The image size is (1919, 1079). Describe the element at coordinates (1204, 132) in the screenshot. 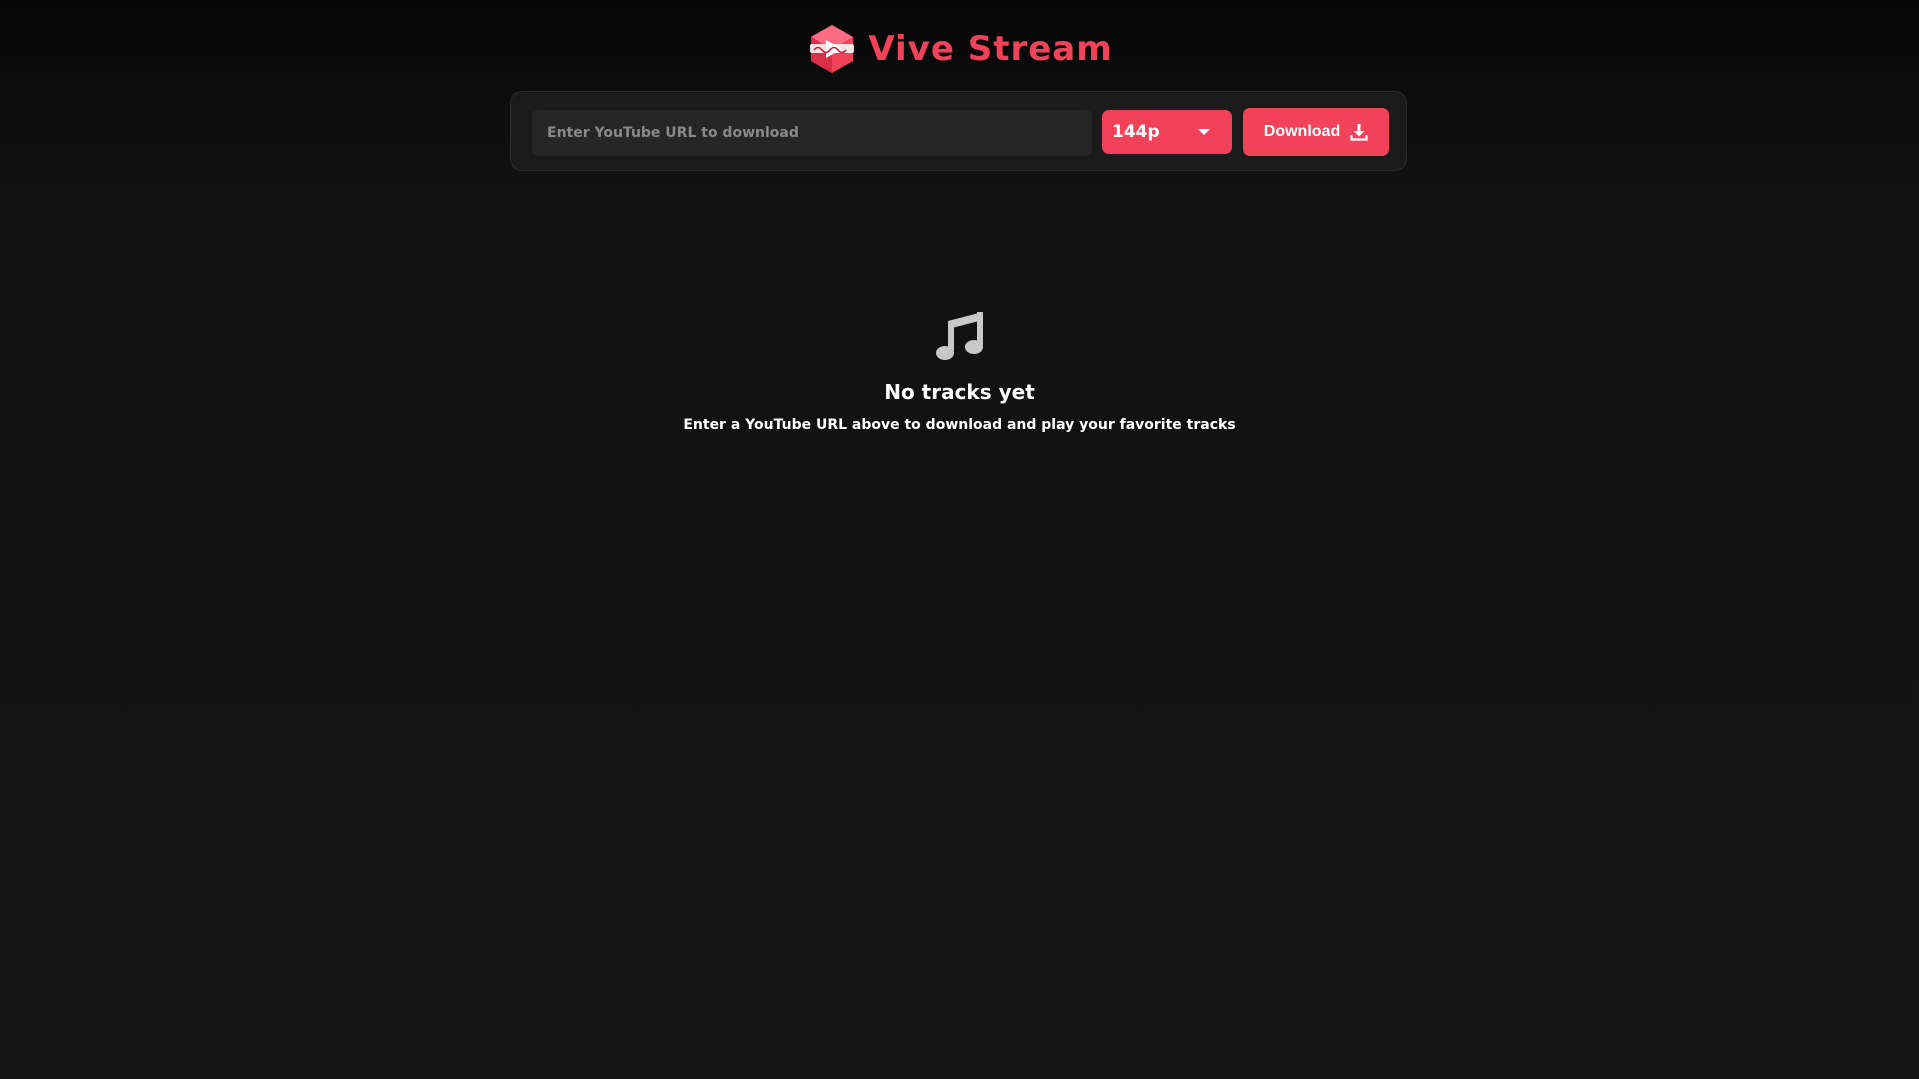

I see `caret-down-icon` at that location.